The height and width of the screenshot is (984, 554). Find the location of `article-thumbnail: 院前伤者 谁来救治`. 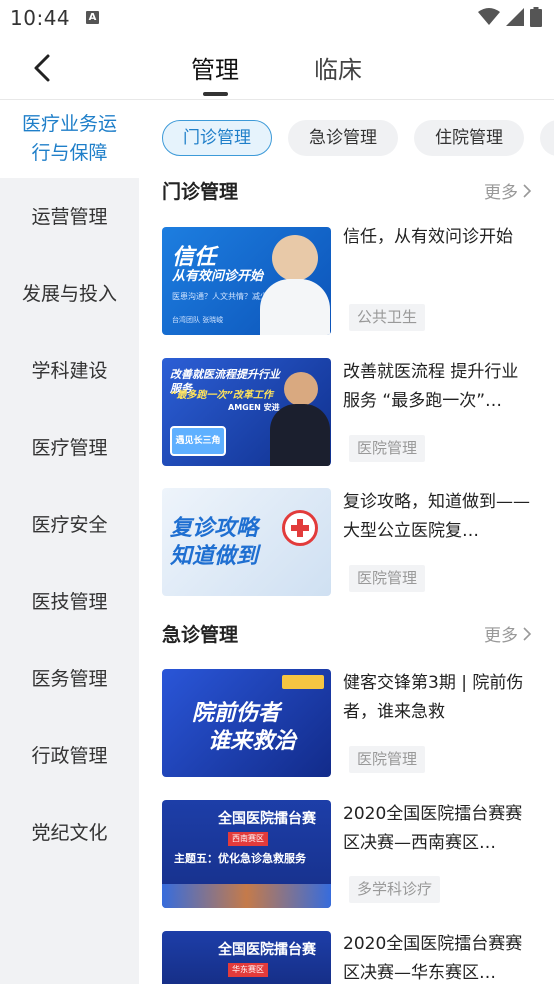

article-thumbnail: 院前伤者 谁来救治 is located at coordinates (246, 723).